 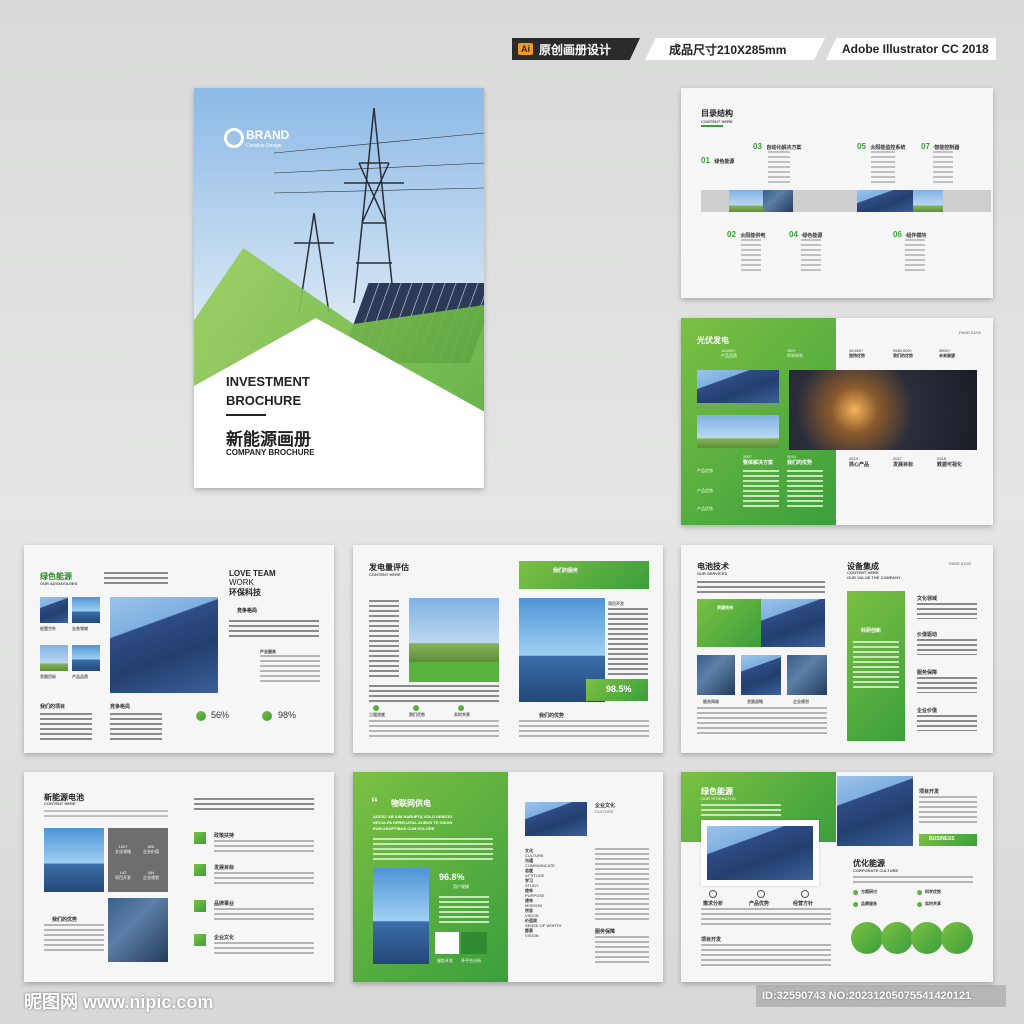 What do you see at coordinates (123, 875) in the screenshot?
I see `st-cell-3: 147 项目开发` at bounding box center [123, 875].